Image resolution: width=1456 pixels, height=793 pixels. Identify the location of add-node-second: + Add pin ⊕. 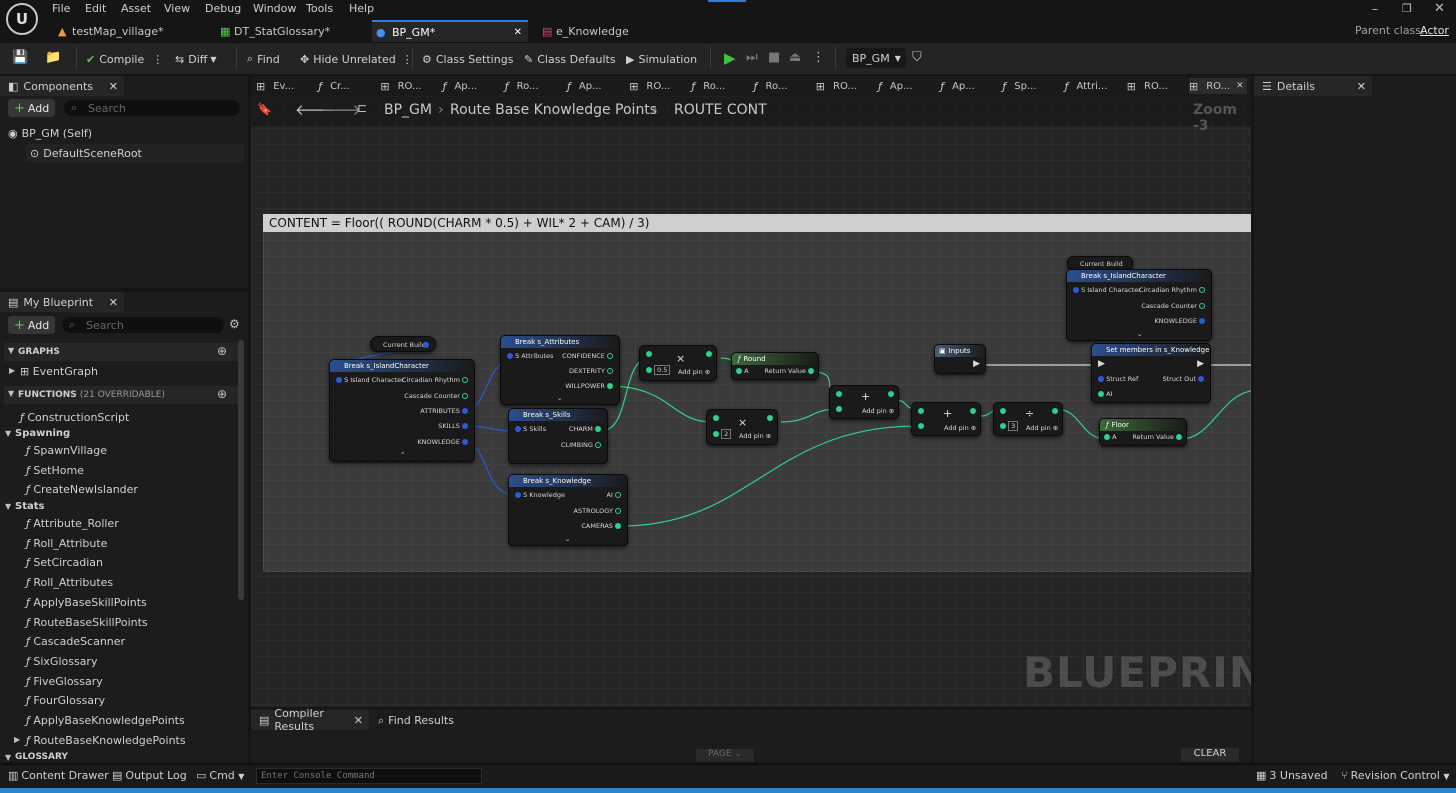
(946, 419).